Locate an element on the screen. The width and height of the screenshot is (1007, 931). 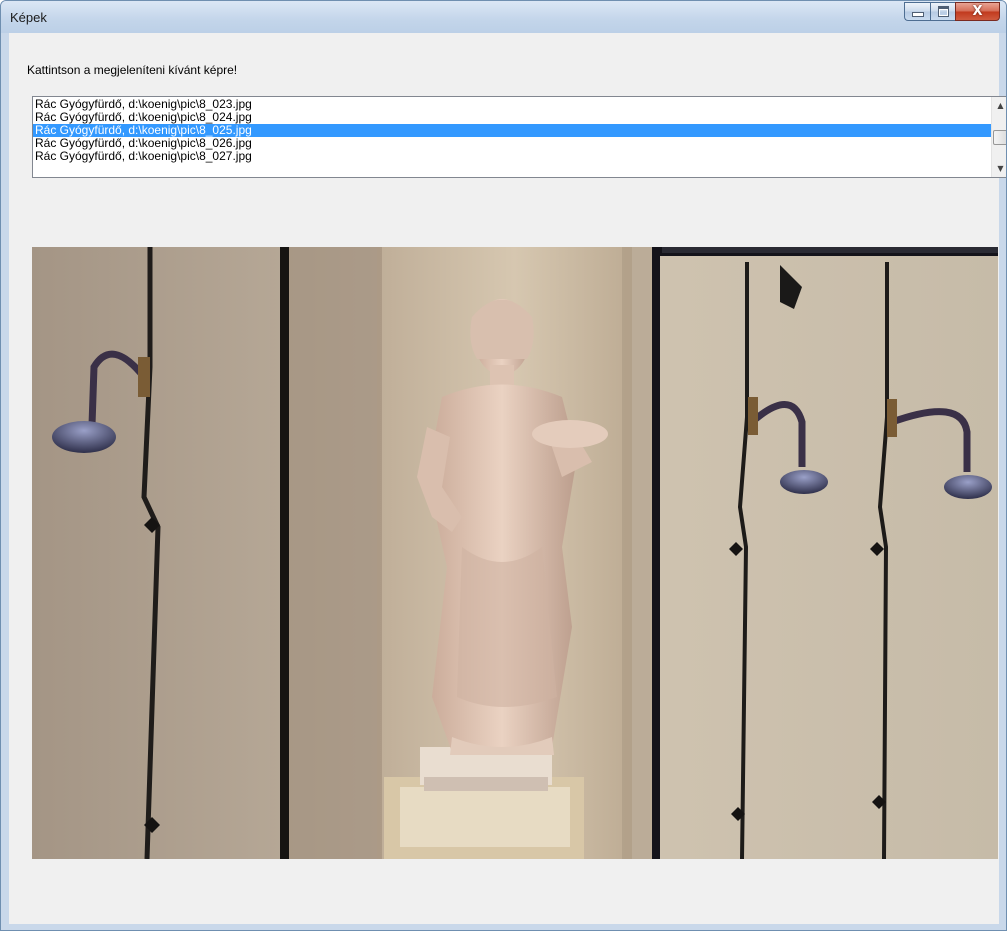
maximize-button is located at coordinates (942, 11).